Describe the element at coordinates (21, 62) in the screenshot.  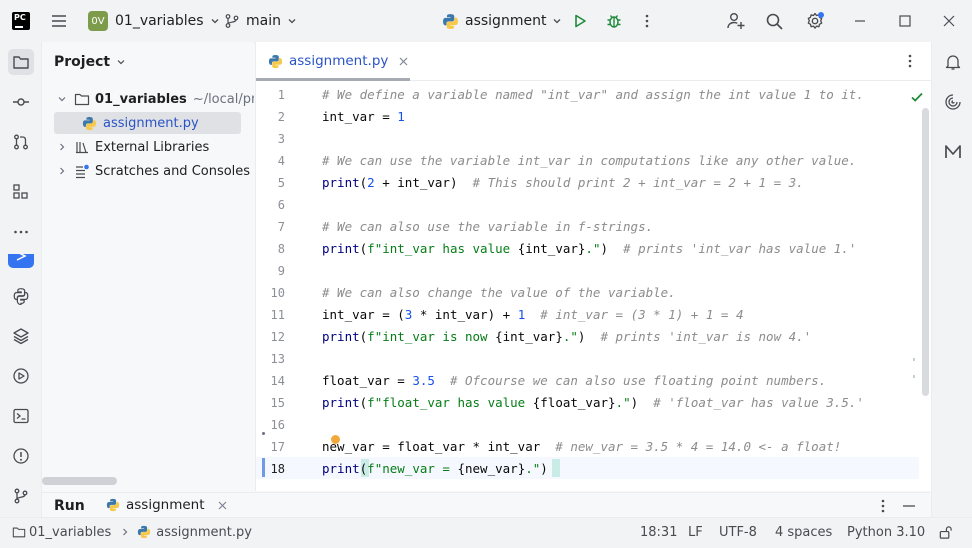
I see `project-folder-icon` at that location.